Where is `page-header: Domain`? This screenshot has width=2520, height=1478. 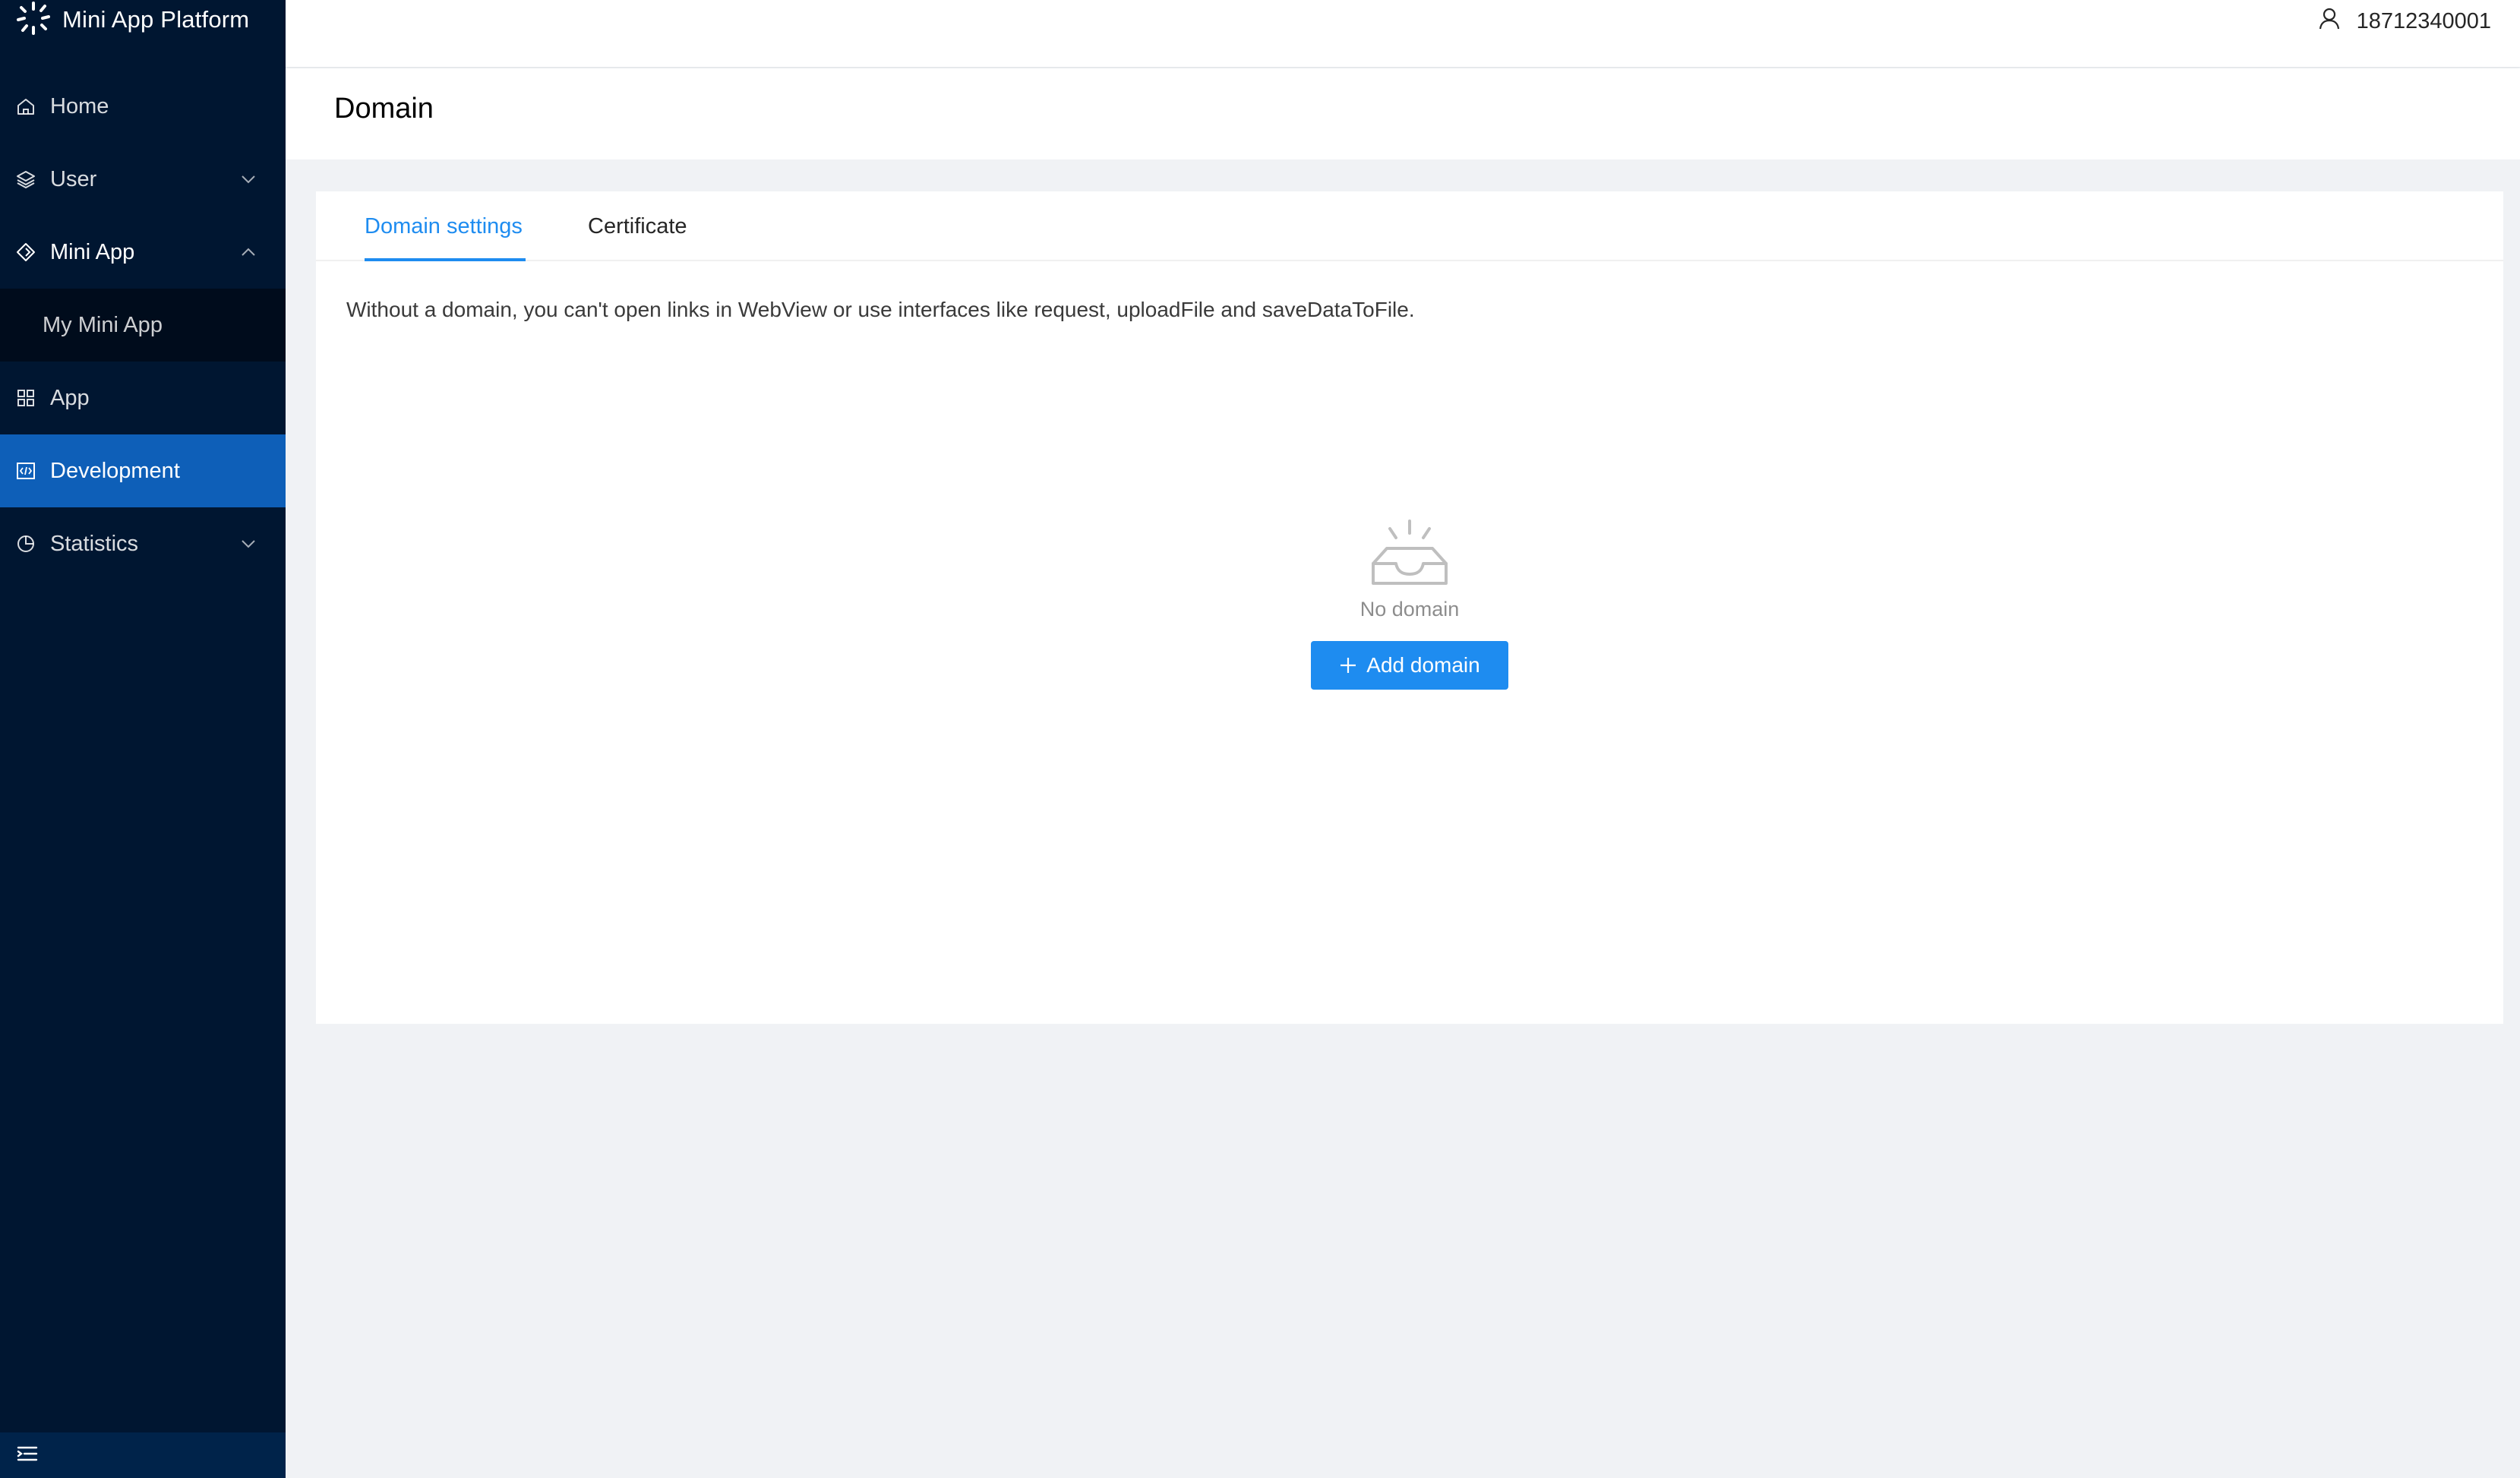 page-header: Domain is located at coordinates (1403, 113).